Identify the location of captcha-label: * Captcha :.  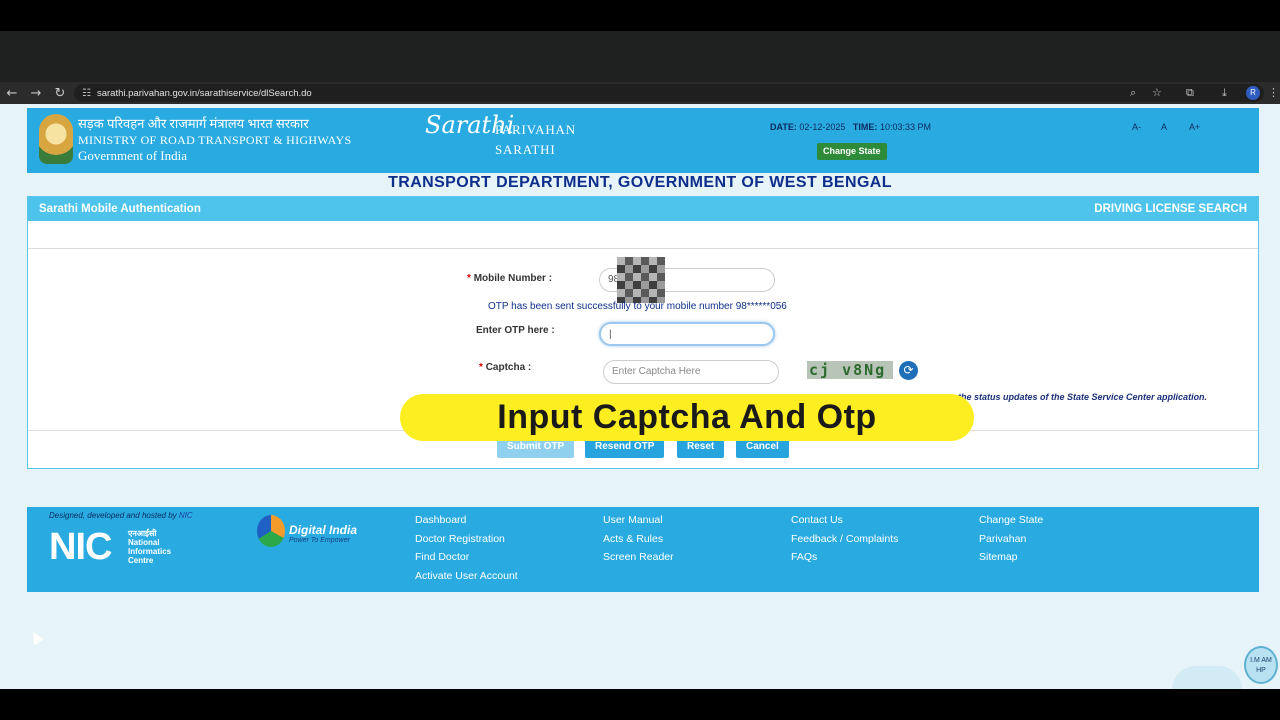
(505, 367).